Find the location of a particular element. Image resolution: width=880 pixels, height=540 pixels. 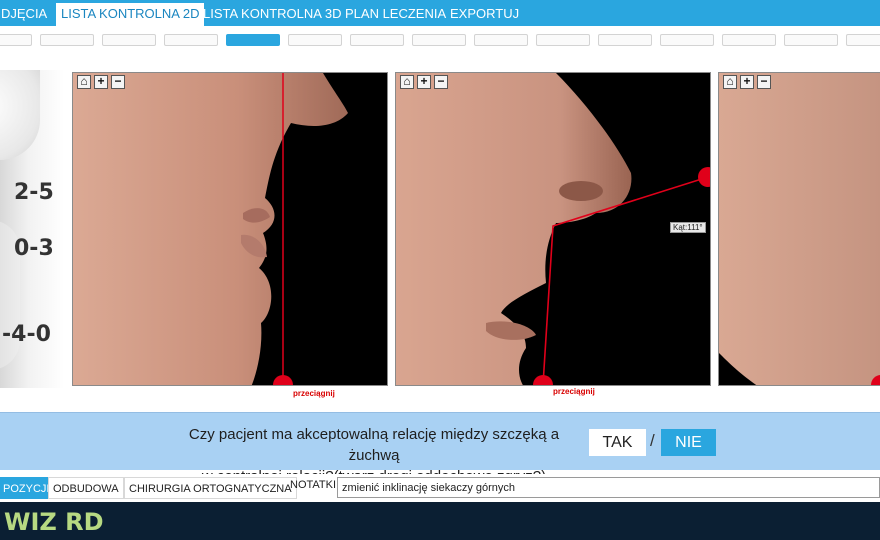

photo-panel-3: ⌂ + − is located at coordinates (799, 229).